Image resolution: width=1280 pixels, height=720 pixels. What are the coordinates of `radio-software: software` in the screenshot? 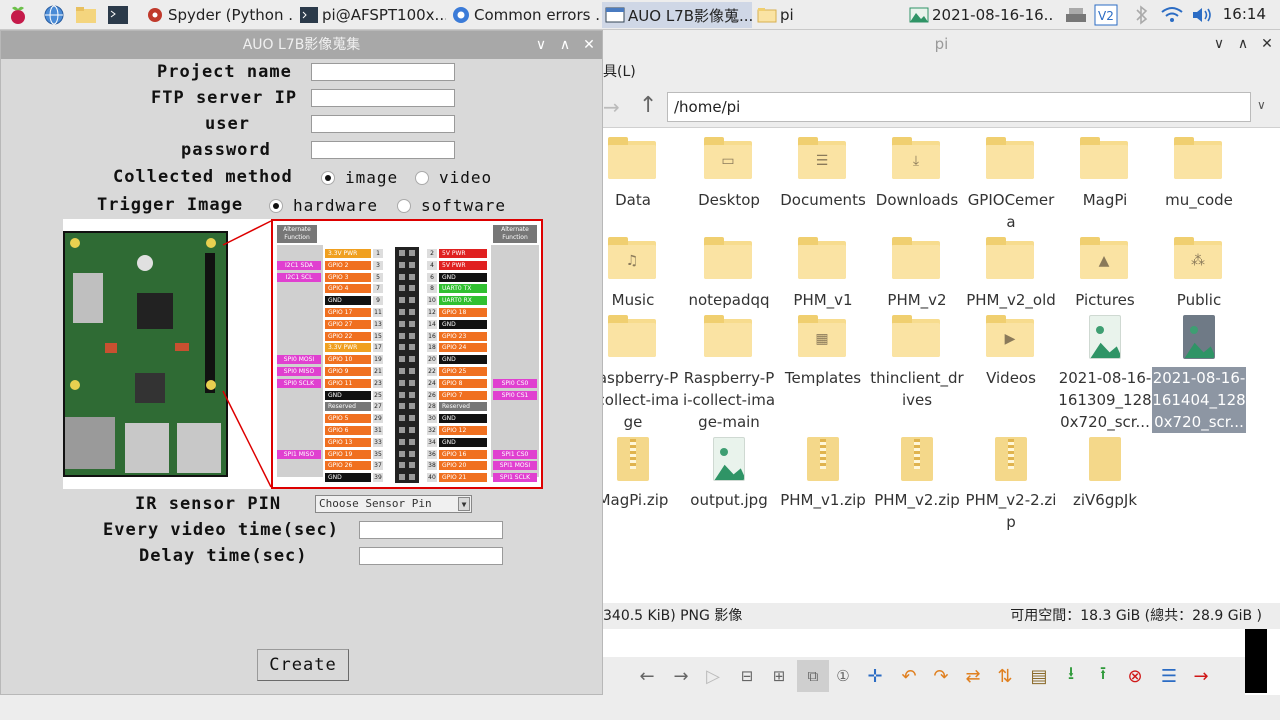 It's located at (451, 205).